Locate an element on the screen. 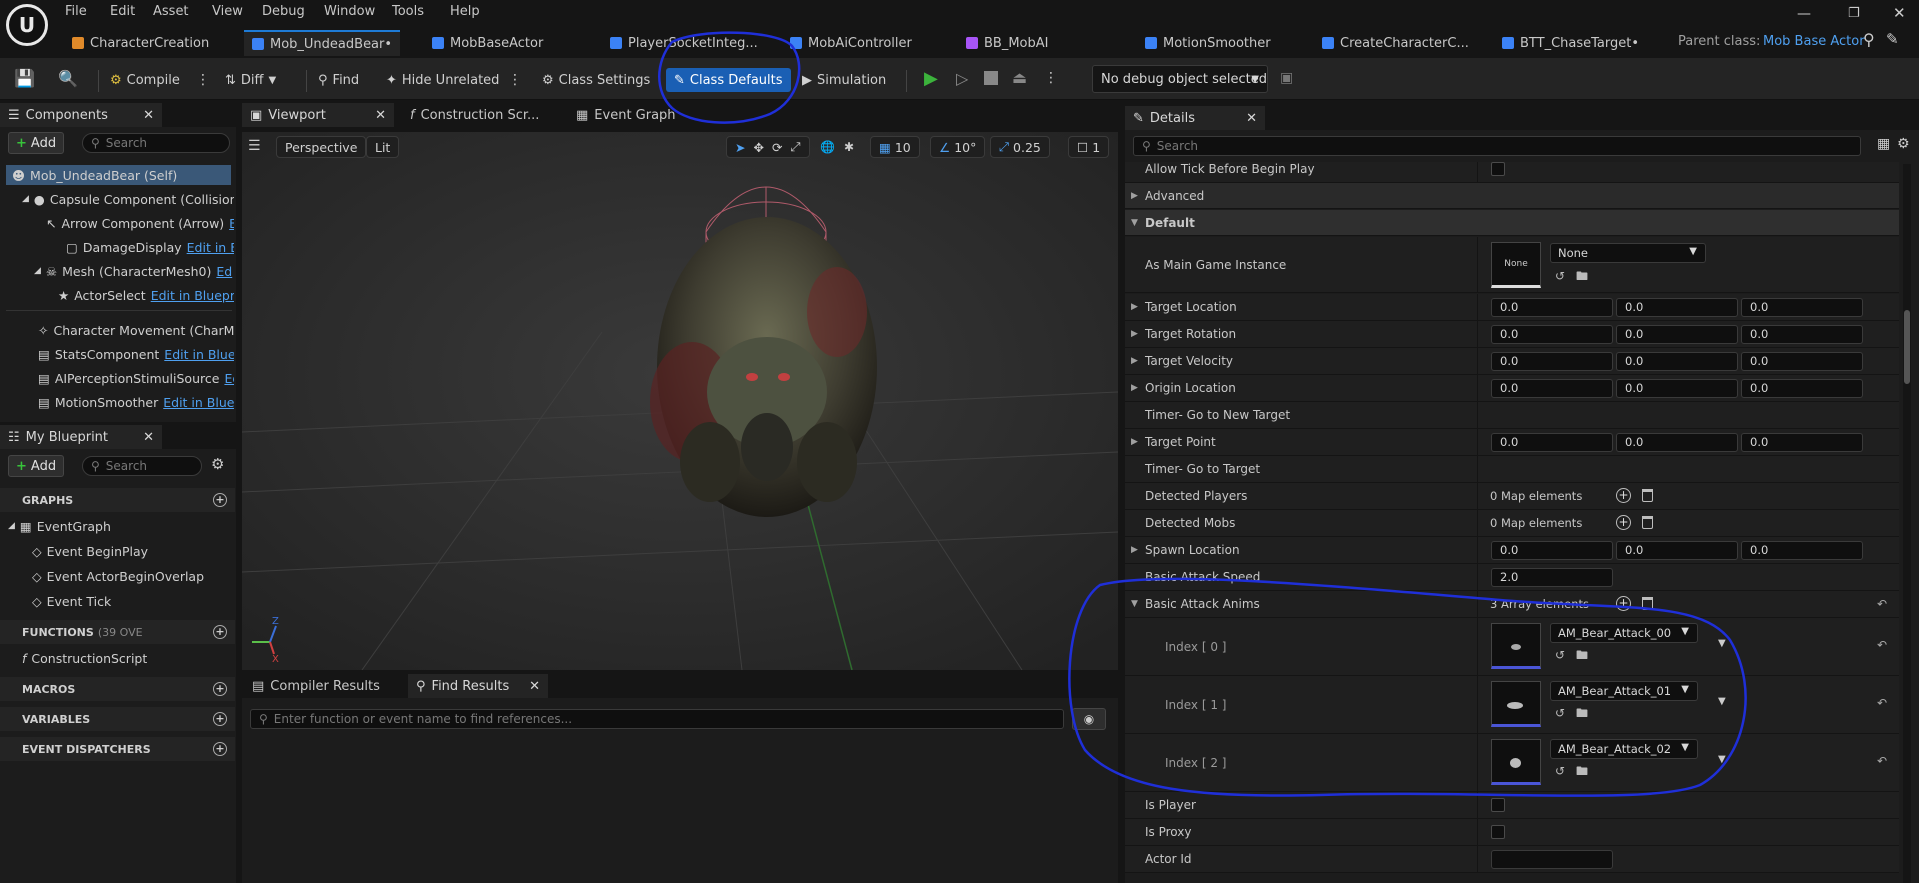  component-character-movement: ✧ Character Movement (CharMo is located at coordinates (136, 330).